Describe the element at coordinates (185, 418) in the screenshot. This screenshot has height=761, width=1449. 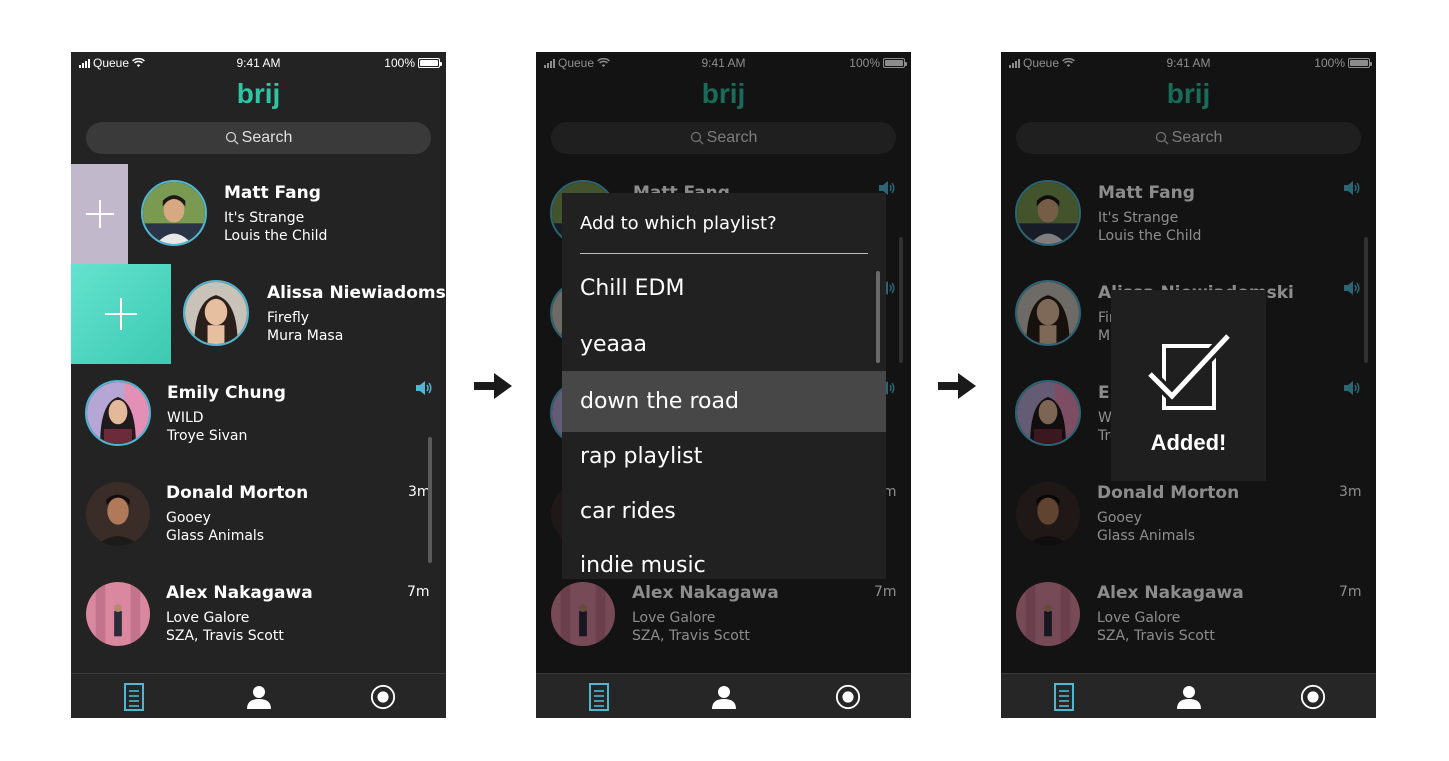
I see `song-title: WILD` at that location.